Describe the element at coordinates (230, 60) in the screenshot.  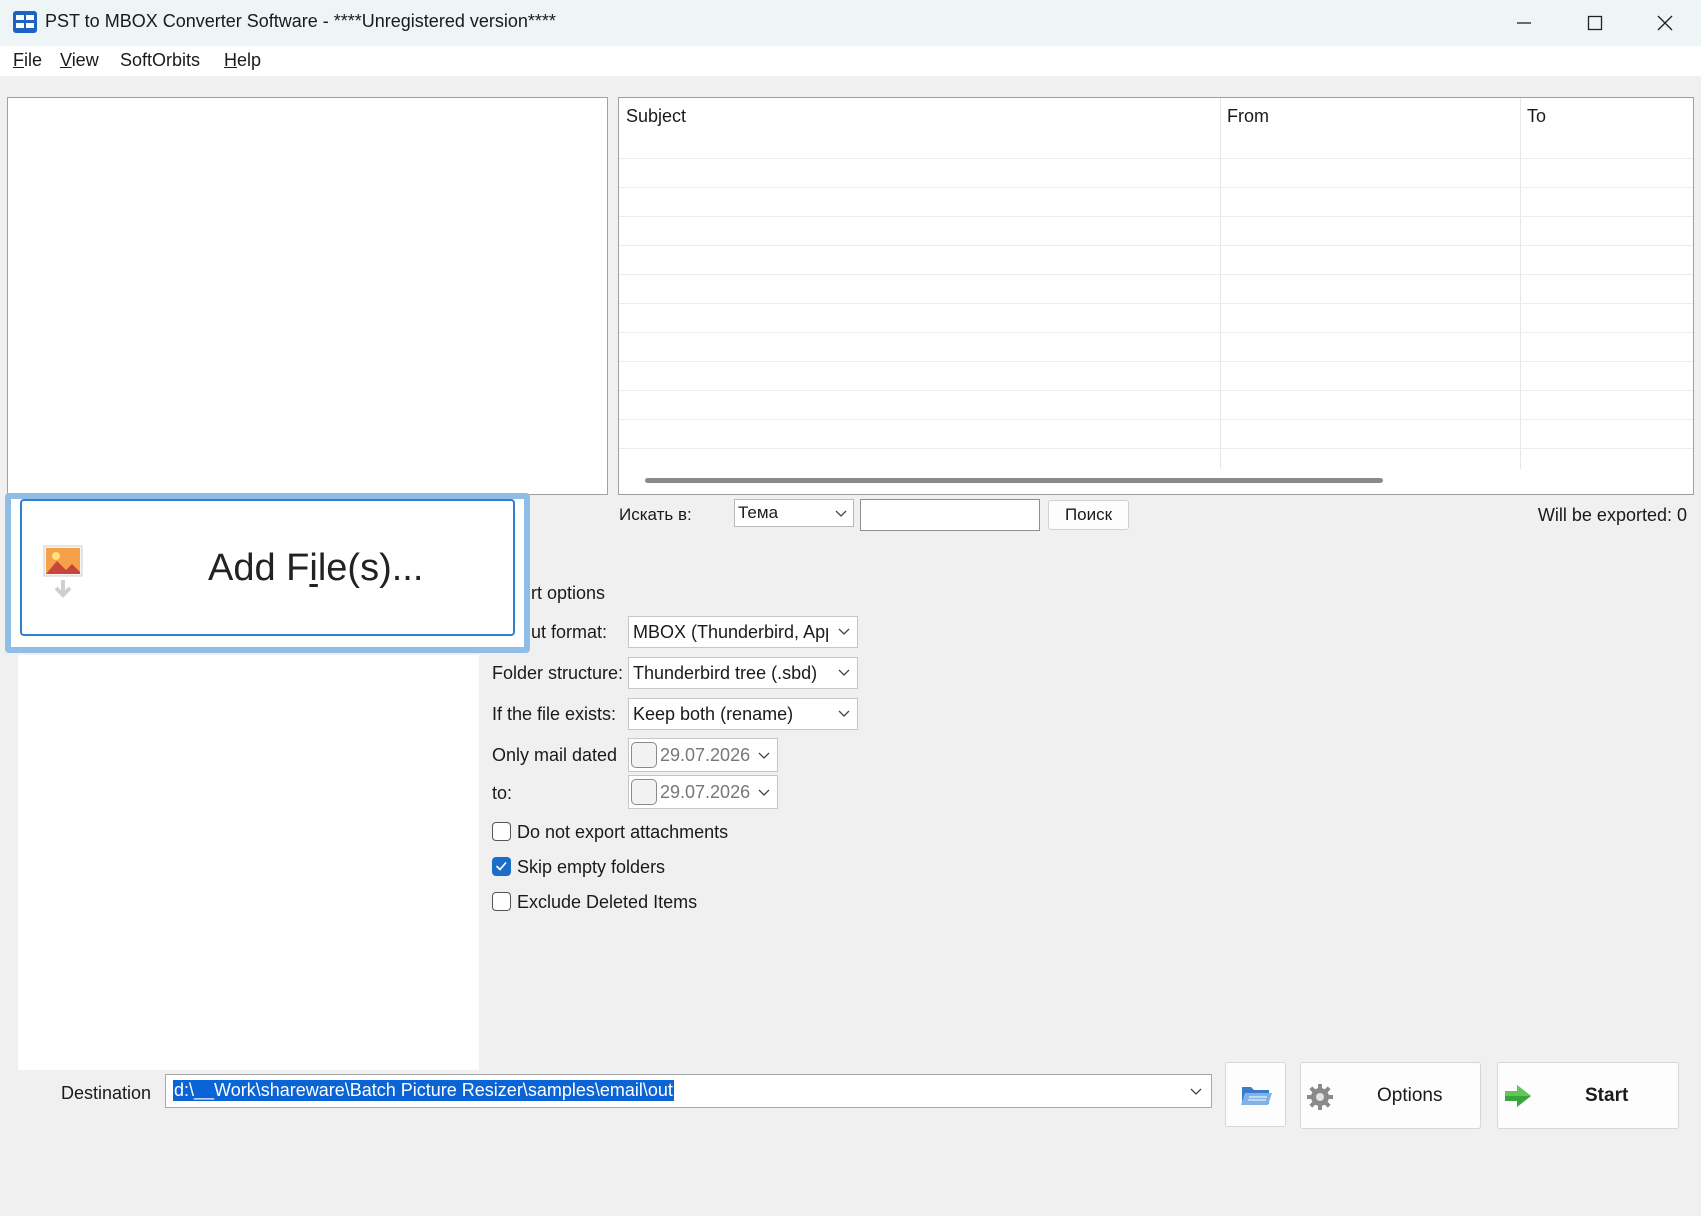
I see `menu-help-mnemonic: H` at that location.